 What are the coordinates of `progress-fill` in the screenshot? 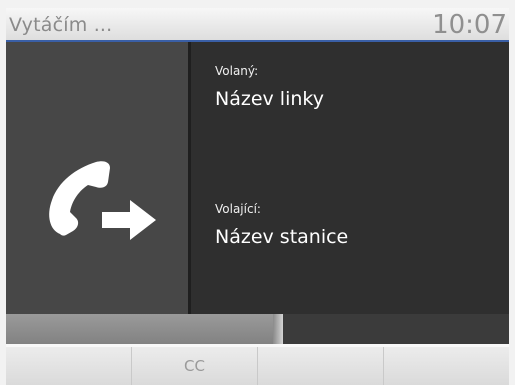 It's located at (139, 329).